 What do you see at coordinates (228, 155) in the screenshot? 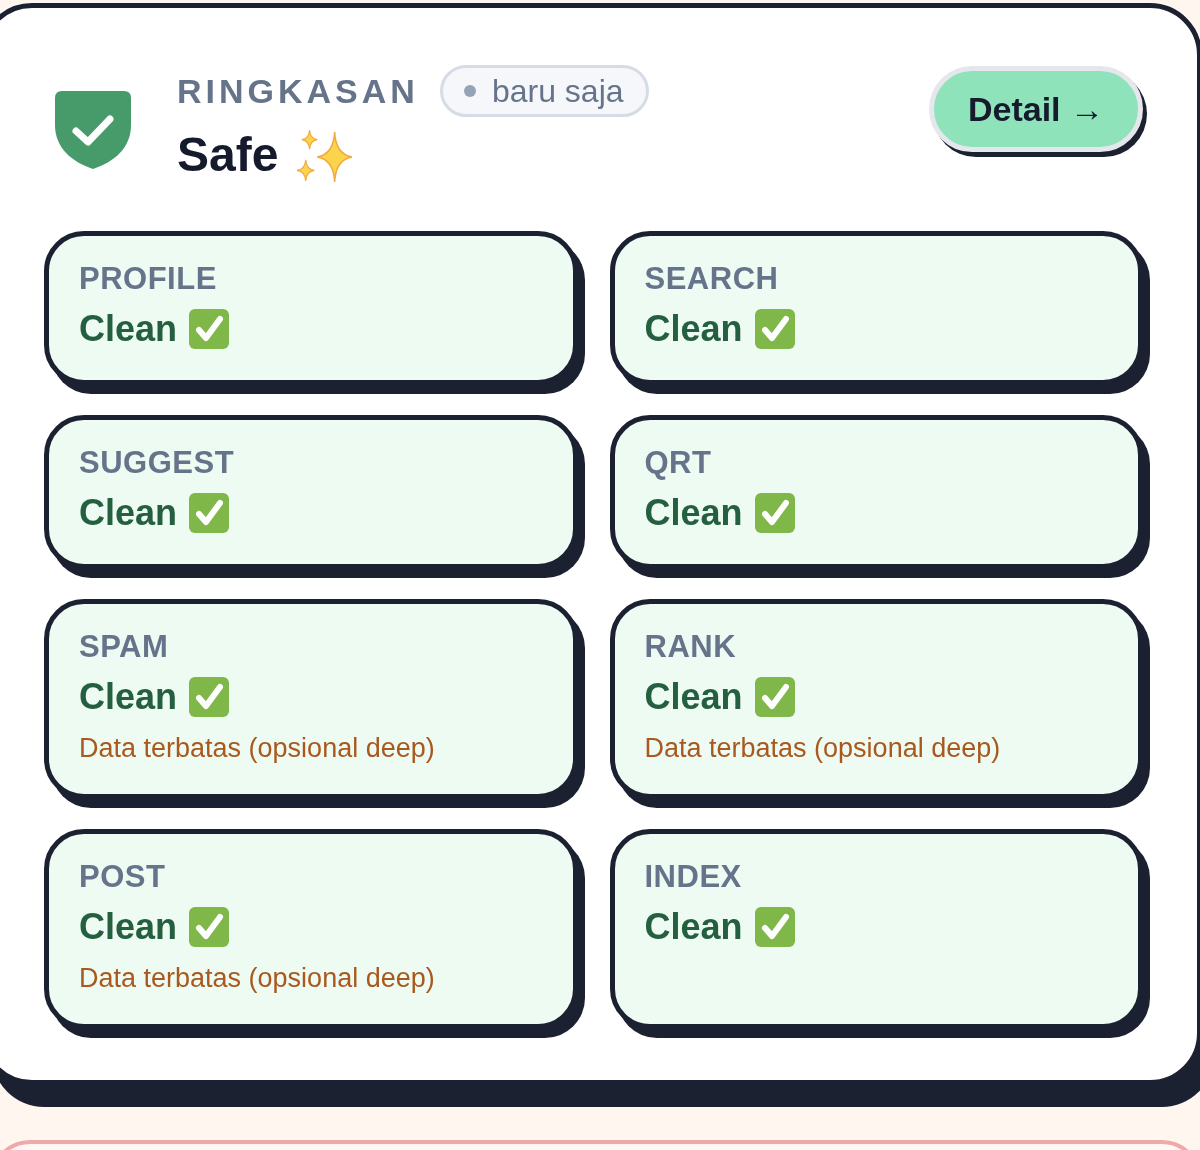
I see `status-title: Safe` at bounding box center [228, 155].